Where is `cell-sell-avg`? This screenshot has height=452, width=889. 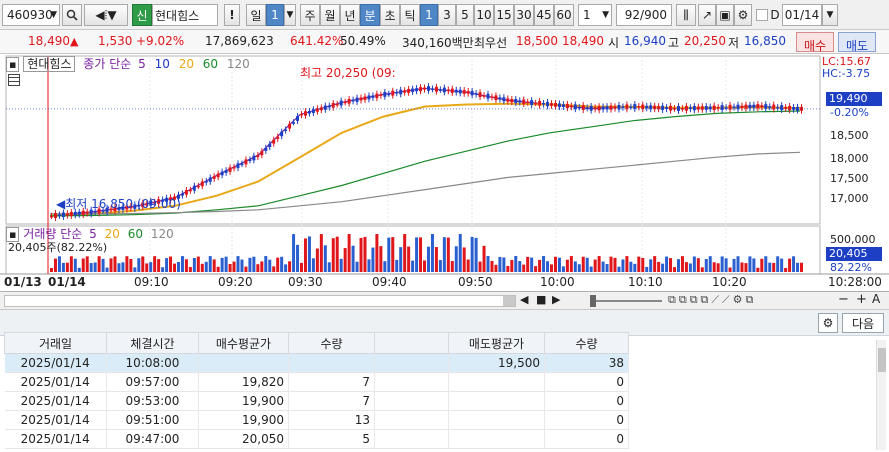 cell-sell-avg is located at coordinates (496, 382).